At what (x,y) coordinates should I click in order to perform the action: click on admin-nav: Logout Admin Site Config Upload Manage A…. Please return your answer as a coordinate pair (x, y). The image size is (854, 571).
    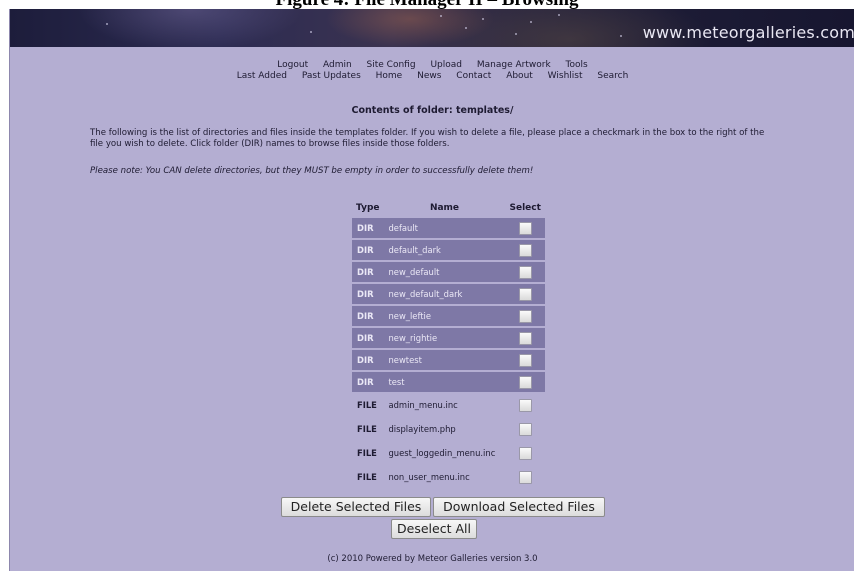
    Looking at the image, I should click on (432, 65).